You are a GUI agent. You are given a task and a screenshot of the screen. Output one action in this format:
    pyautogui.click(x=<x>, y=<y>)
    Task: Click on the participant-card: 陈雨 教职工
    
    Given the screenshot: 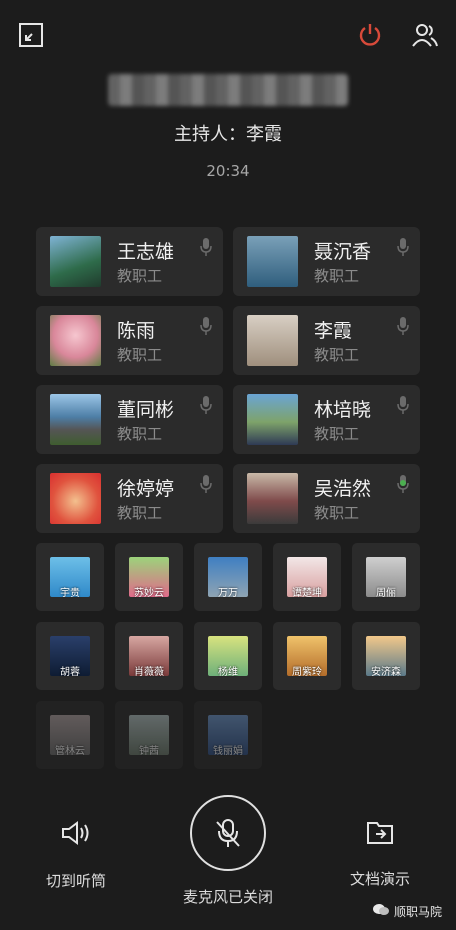 What is the action you would take?
    pyautogui.click(x=129, y=340)
    